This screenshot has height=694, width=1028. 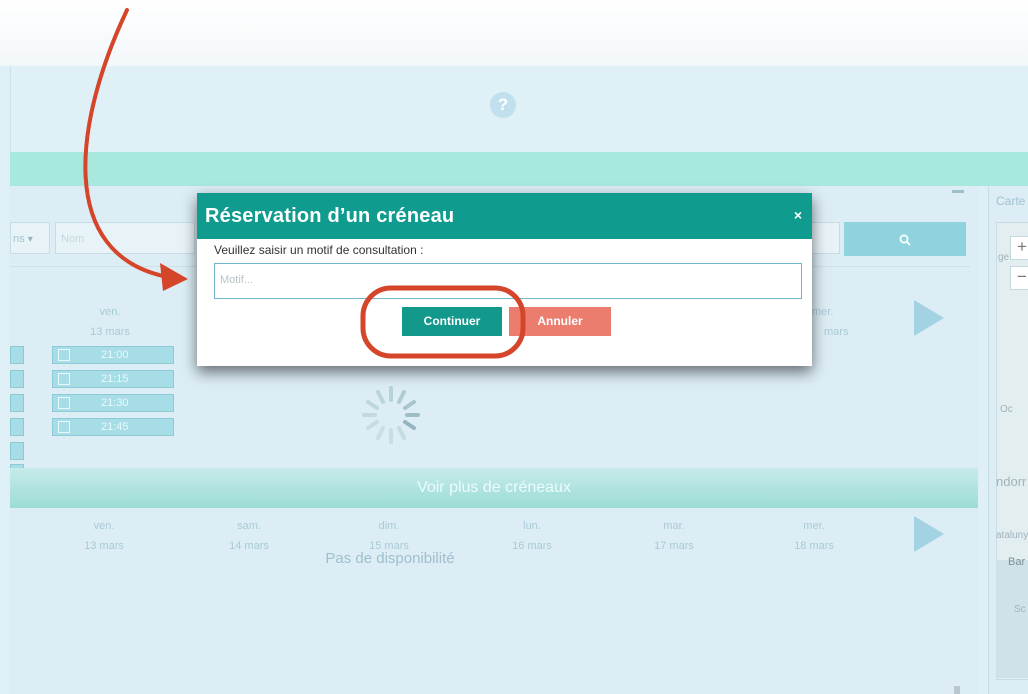 I want to click on day-header: dim. 15 mars, so click(x=389, y=536).